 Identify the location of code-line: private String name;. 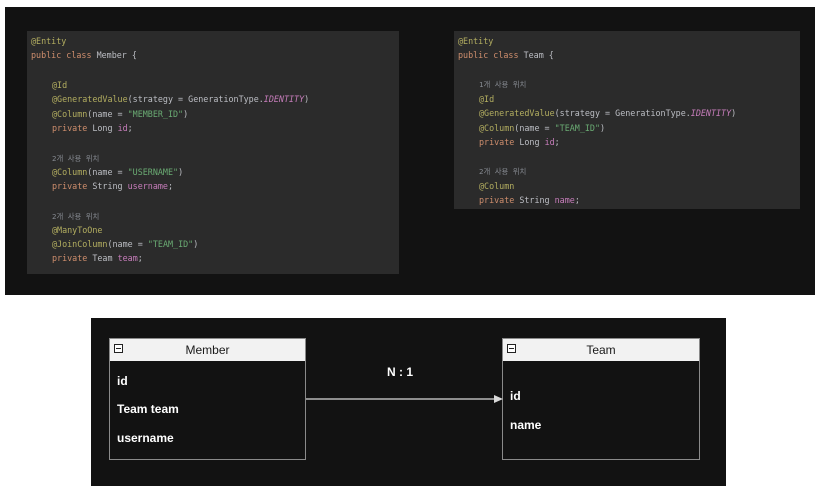
(529, 200).